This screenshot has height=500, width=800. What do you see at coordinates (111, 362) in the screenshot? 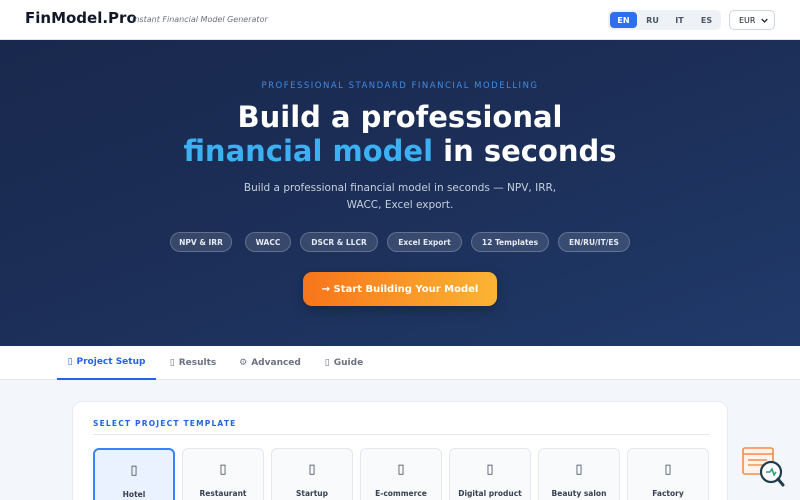
I see `tab-label: Project Setup` at bounding box center [111, 362].